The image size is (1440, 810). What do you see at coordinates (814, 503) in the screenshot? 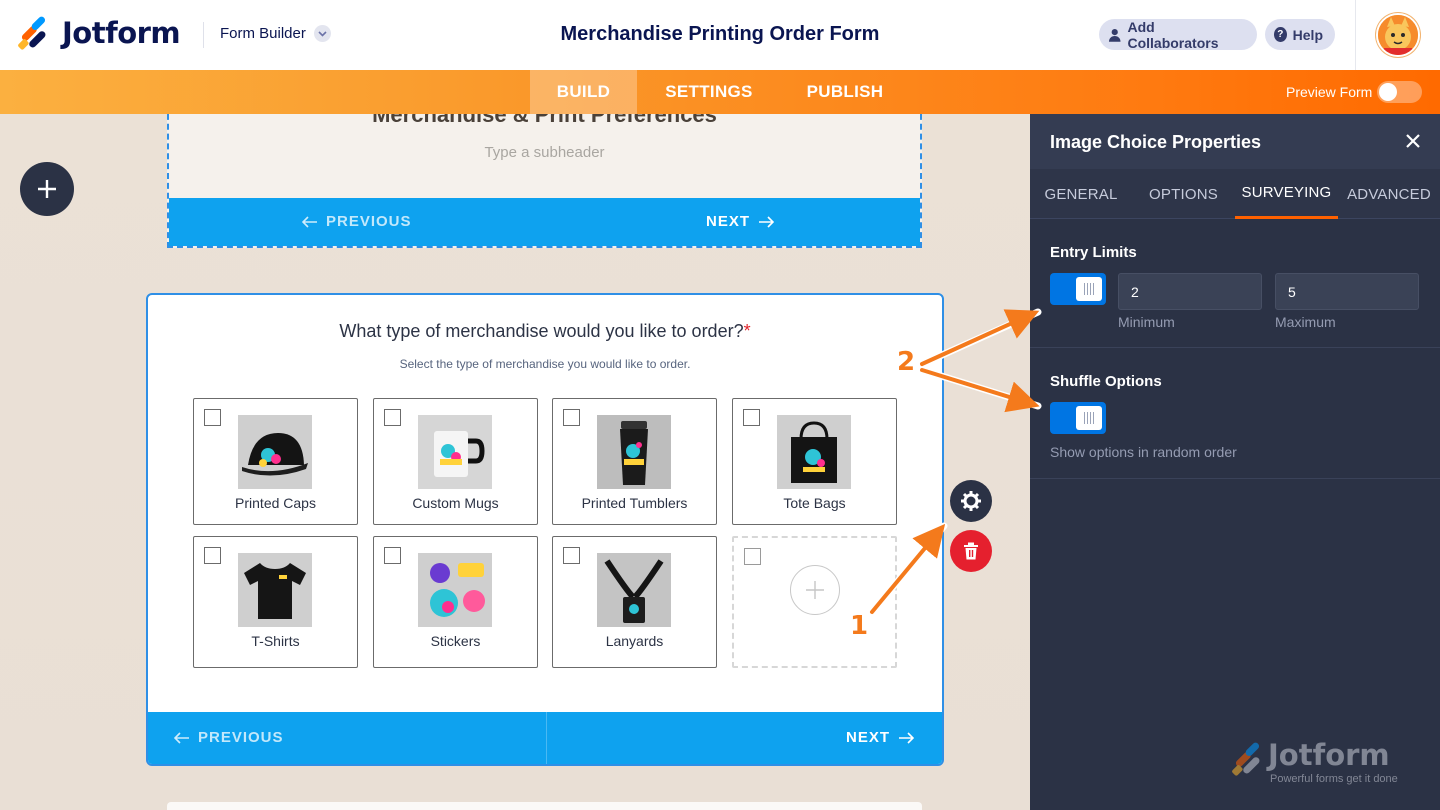
I see `option-label: Tote Bags` at bounding box center [814, 503].